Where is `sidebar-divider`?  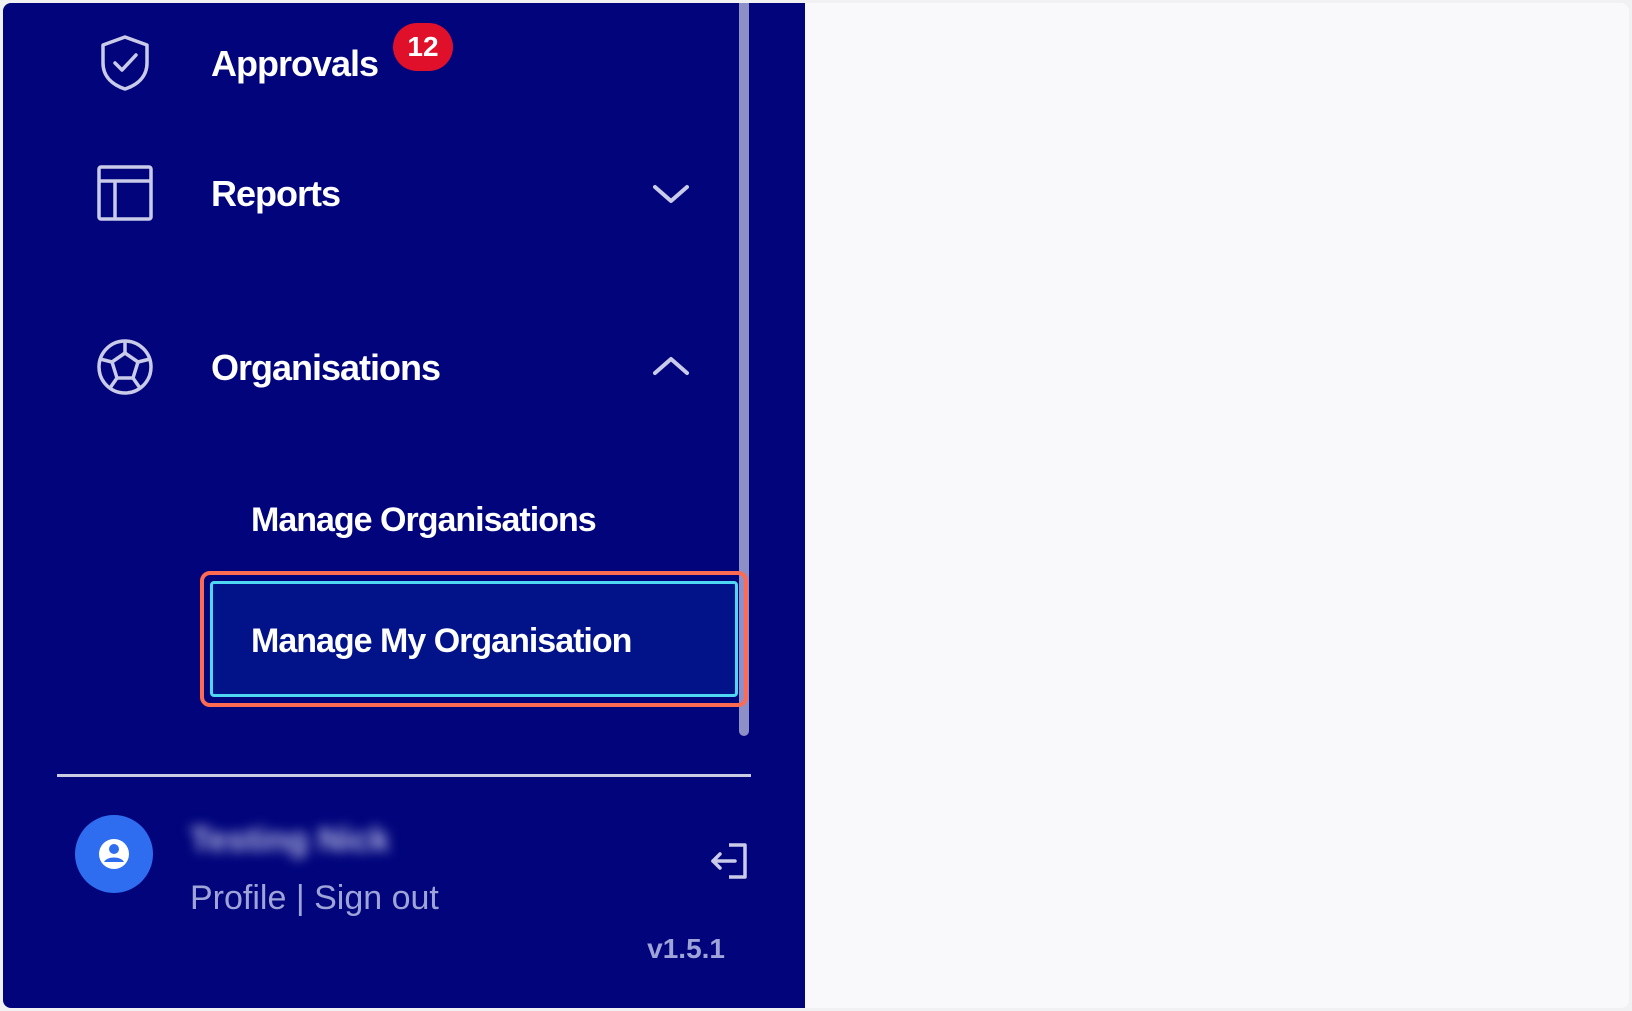 sidebar-divider is located at coordinates (404, 775).